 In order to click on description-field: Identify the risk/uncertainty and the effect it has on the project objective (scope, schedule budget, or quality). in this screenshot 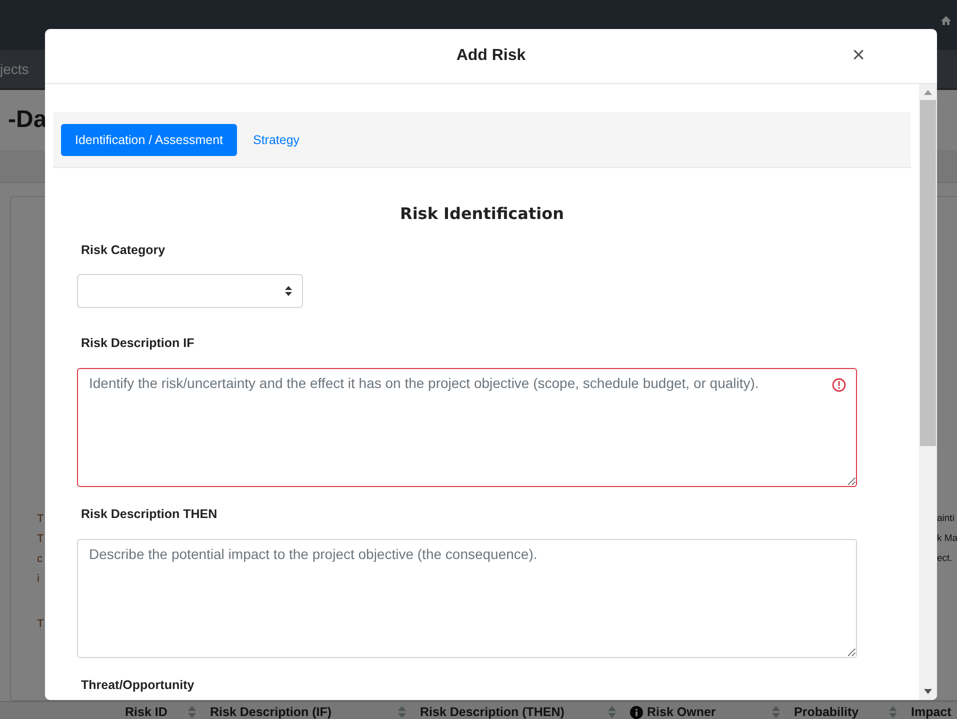, I will do `click(467, 427)`.